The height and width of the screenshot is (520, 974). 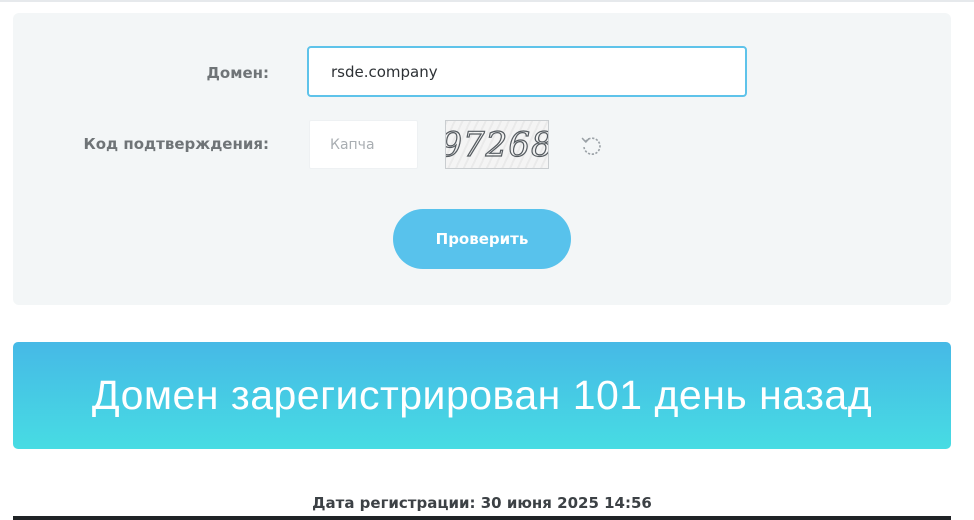 I want to click on bottom-divider, so click(x=482, y=518).